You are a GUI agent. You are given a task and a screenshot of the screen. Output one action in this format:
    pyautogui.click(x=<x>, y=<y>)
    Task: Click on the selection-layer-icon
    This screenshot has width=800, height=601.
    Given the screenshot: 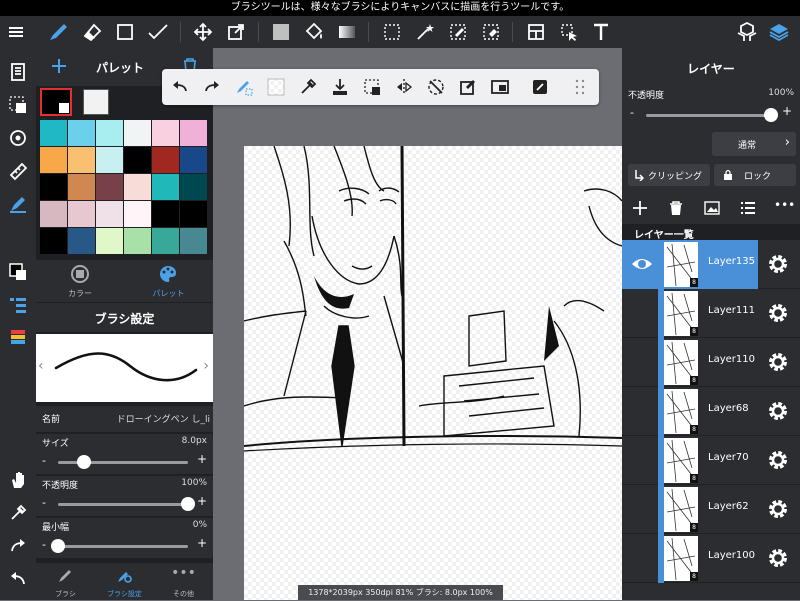 What is the action you would take?
    pyautogui.click(x=18, y=105)
    